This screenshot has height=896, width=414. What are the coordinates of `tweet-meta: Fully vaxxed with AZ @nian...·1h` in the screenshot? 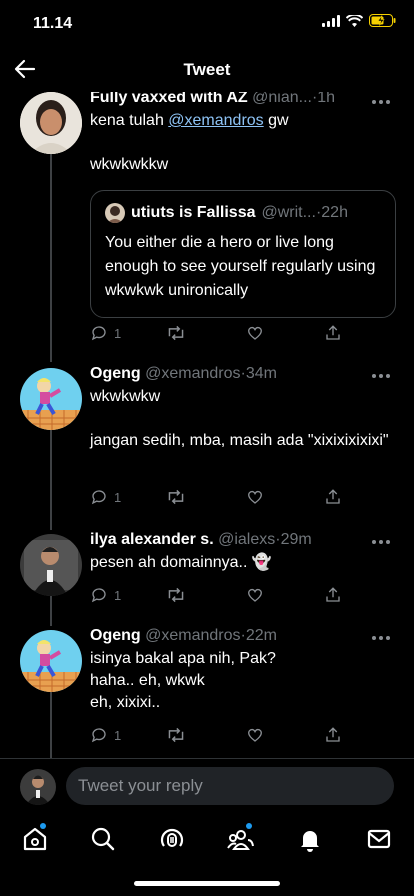 It's located at (243, 100).